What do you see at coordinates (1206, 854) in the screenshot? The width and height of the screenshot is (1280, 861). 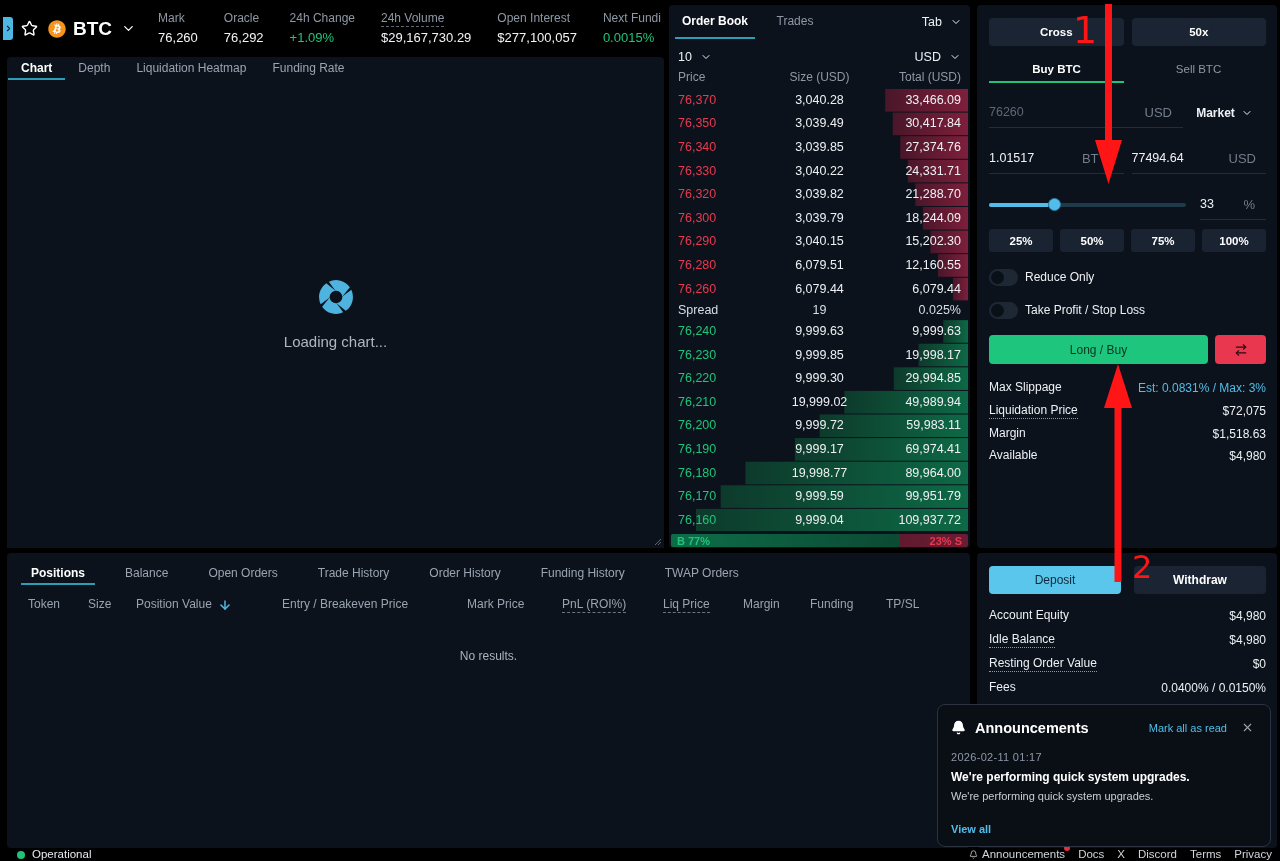 I see `footer-link: Terms` at bounding box center [1206, 854].